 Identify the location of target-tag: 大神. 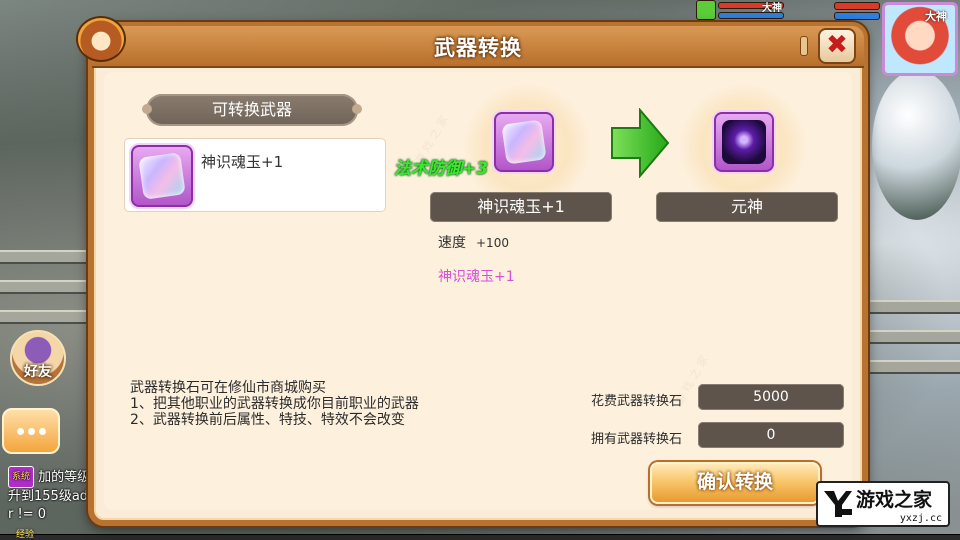
(772, 8).